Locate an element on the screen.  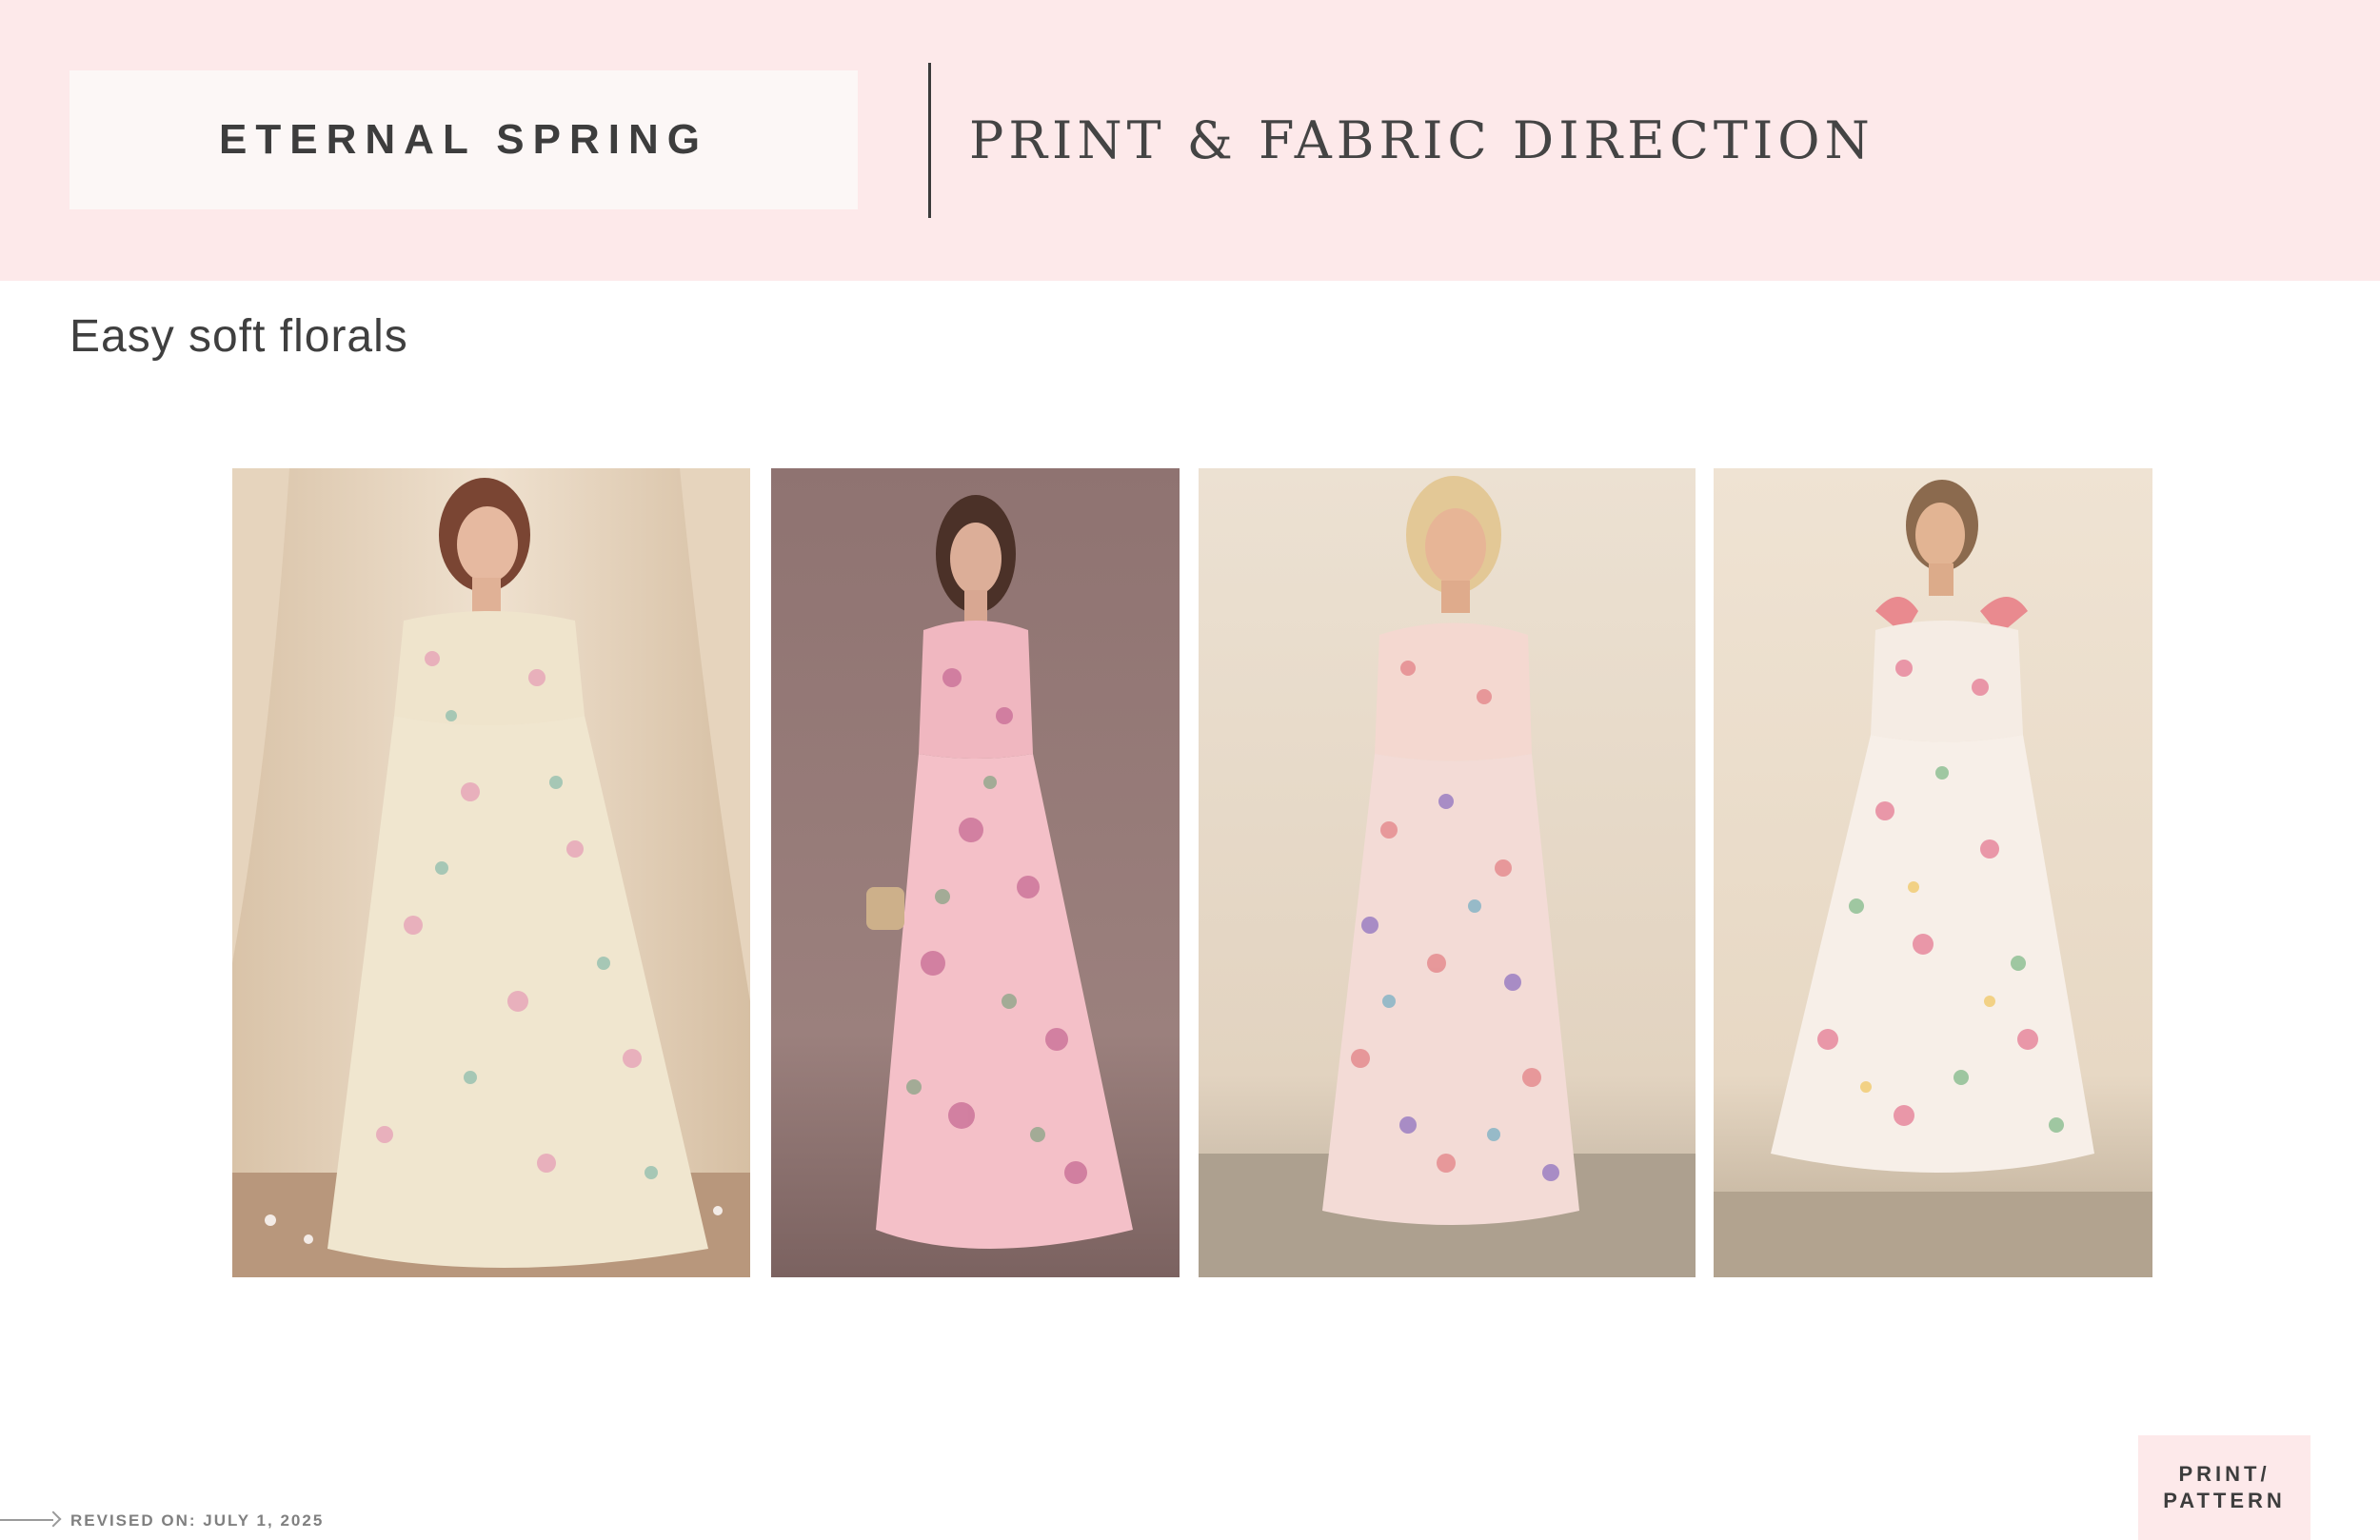
header-divider is located at coordinates (929, 140).